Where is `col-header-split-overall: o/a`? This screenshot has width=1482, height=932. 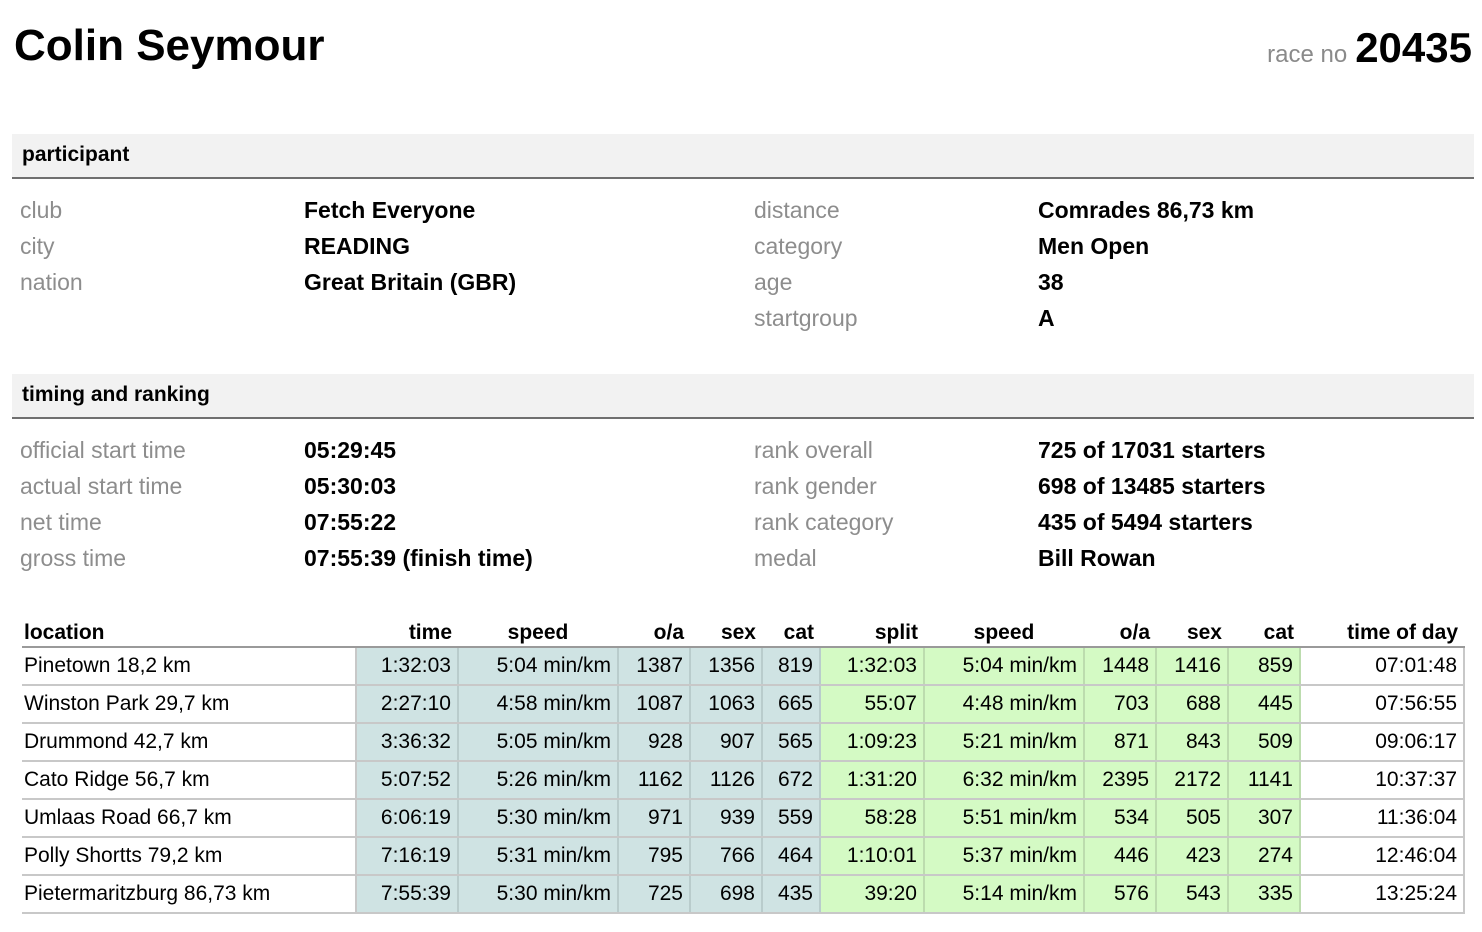 col-header-split-overall: o/a is located at coordinates (1120, 632).